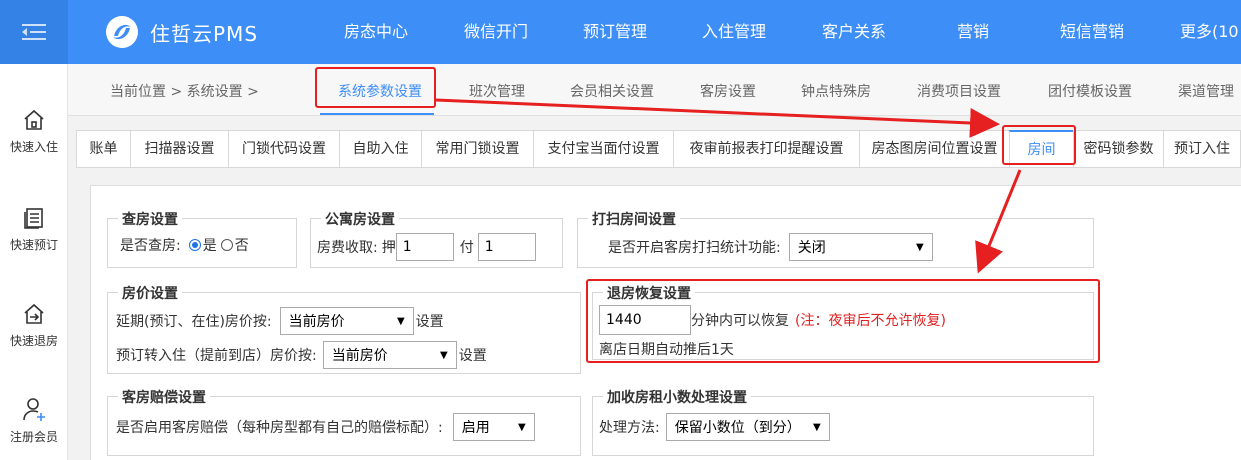  What do you see at coordinates (493, 427) in the screenshot?
I see `compensation-select: 启用 ▼` at bounding box center [493, 427].